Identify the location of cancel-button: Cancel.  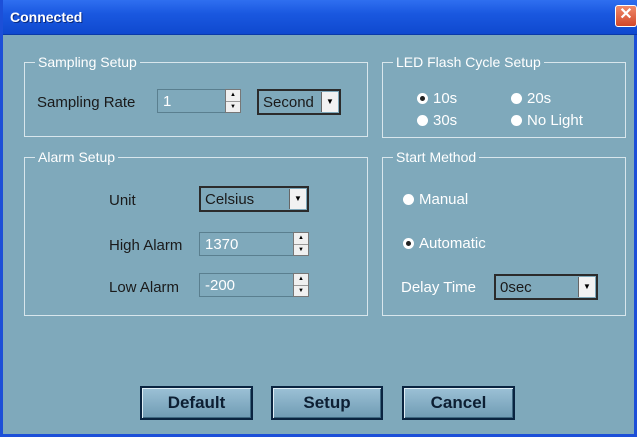
(458, 403).